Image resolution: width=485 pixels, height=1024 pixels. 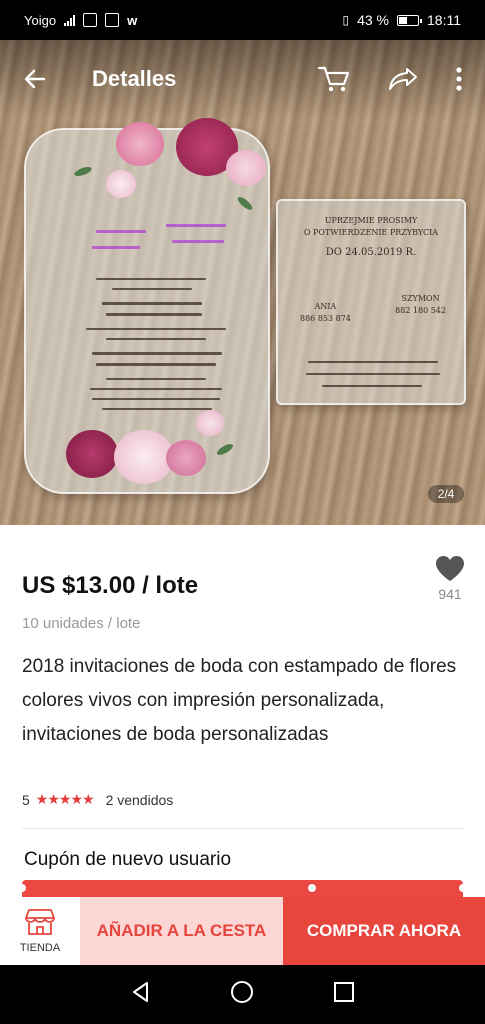 What do you see at coordinates (81, 623) in the screenshot?
I see `unit-info: 10 unidades / lote` at bounding box center [81, 623].